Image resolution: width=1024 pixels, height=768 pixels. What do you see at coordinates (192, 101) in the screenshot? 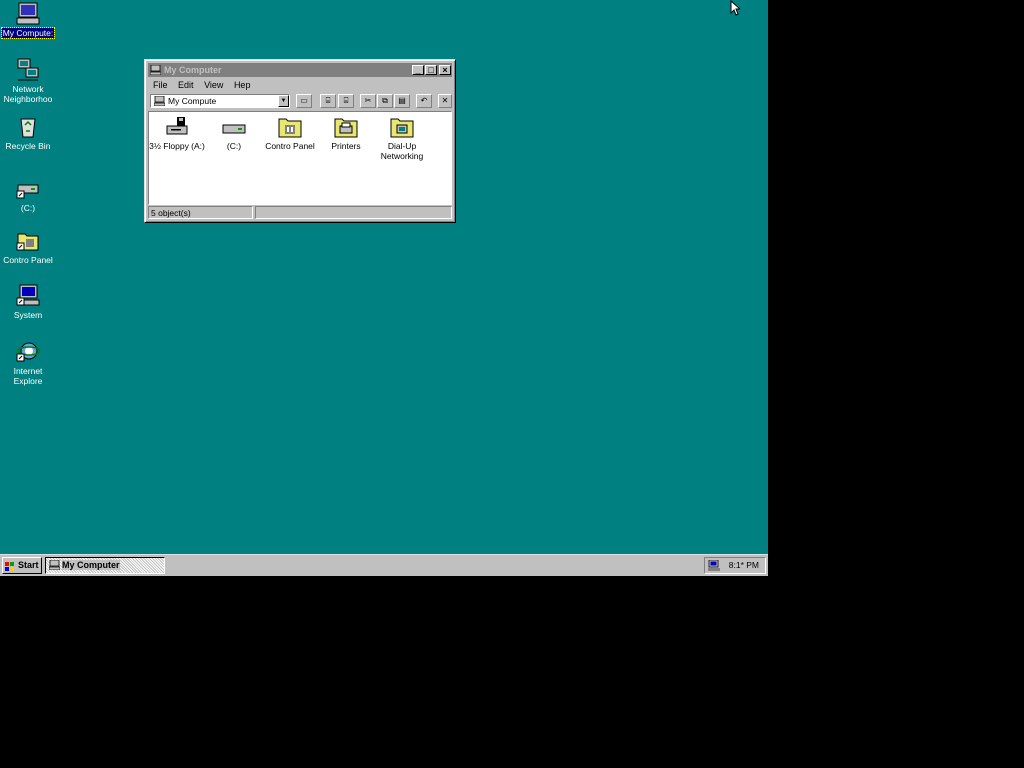
I see `address-value: My Compute` at bounding box center [192, 101].